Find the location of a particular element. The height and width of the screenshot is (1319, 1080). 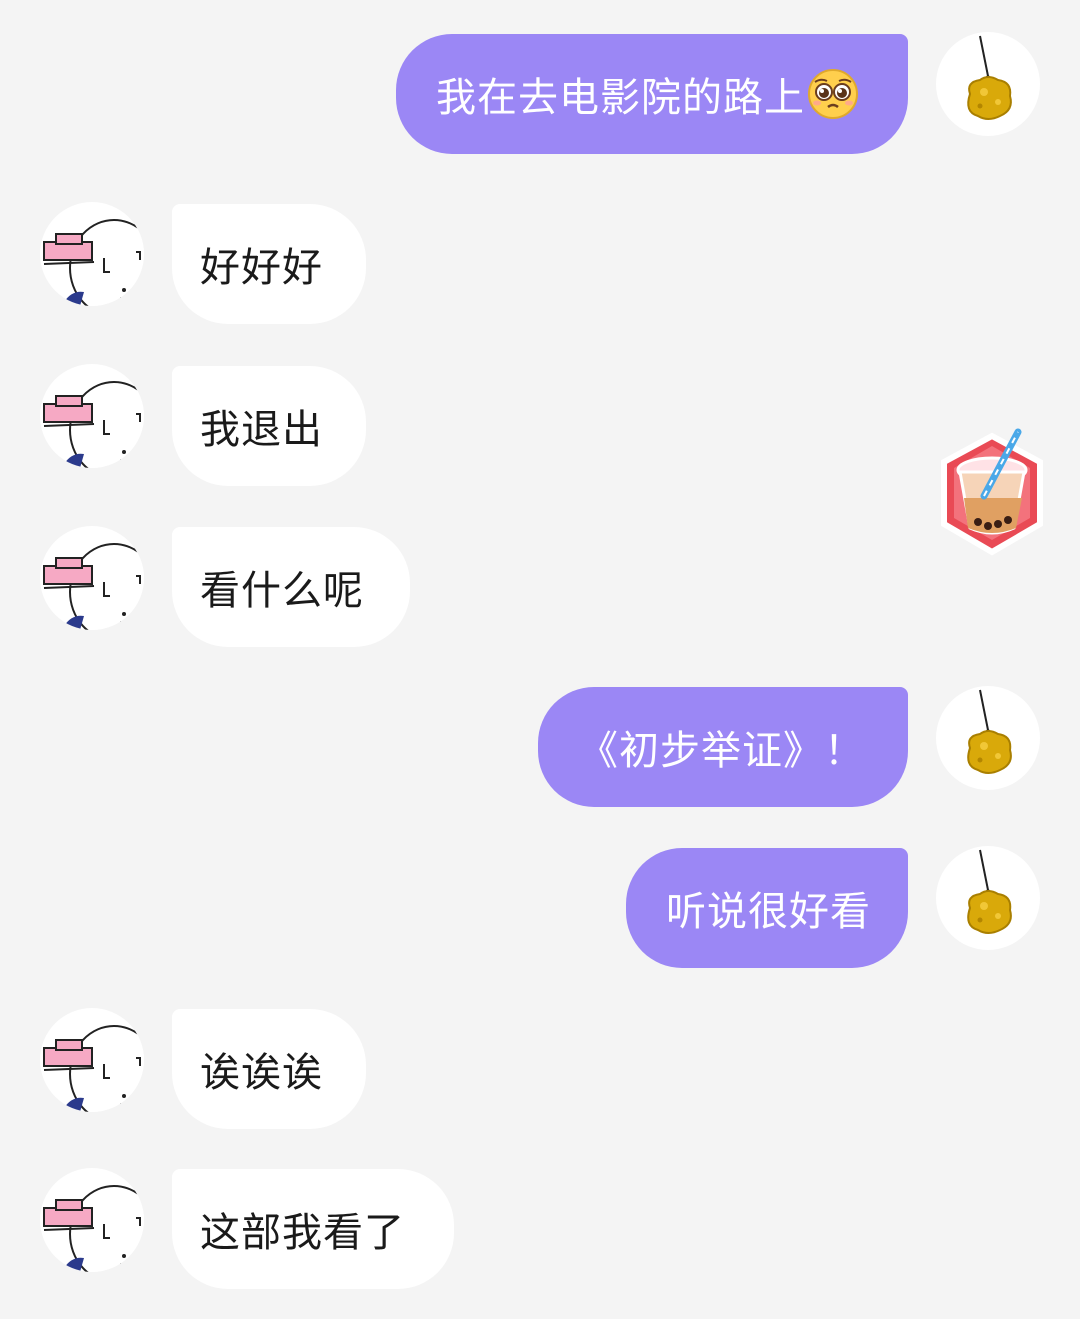

message-bubble-incoming: 诶诶诶 is located at coordinates (269, 1069).